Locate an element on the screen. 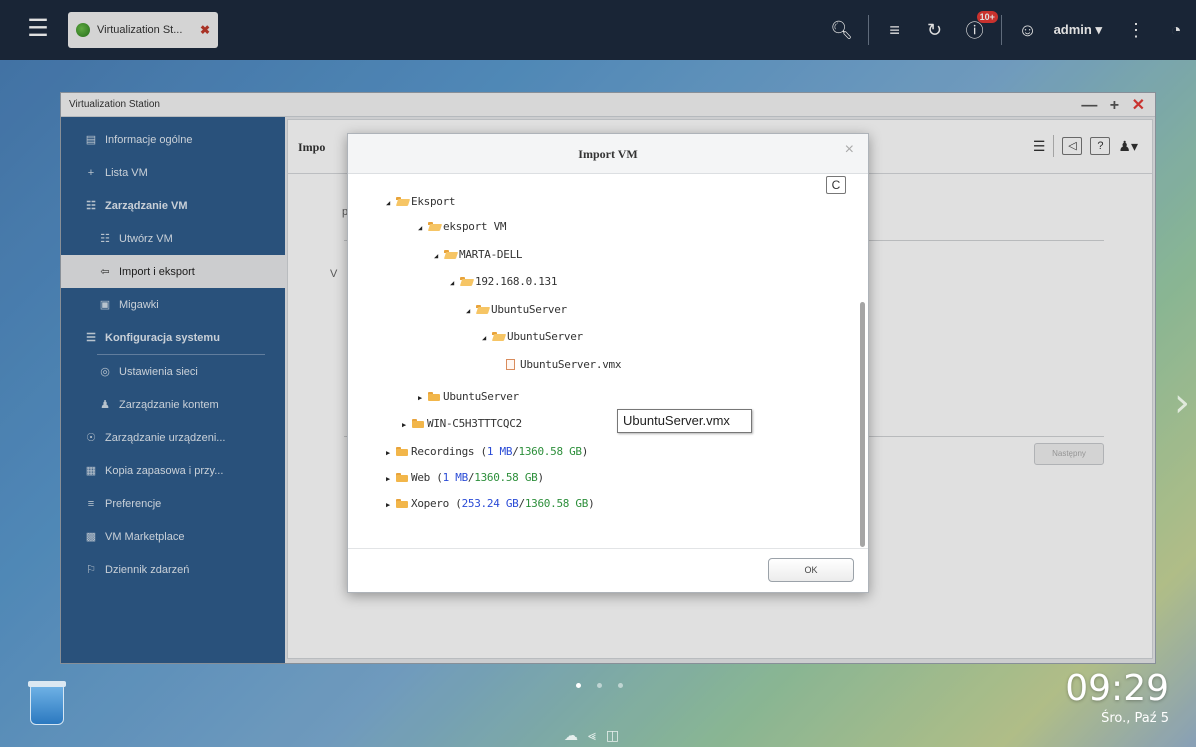 The width and height of the screenshot is (1196, 747). tree-share-node: ▶ Xopero (253.24 GB/1360.58 GB) is located at coordinates (490, 504).